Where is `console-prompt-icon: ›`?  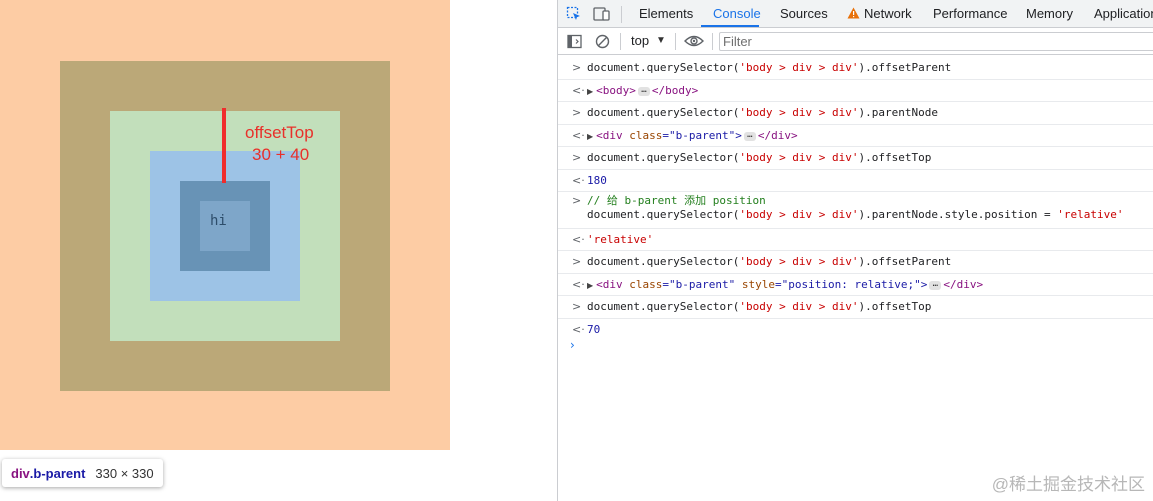
console-prompt-icon: › is located at coordinates (572, 345).